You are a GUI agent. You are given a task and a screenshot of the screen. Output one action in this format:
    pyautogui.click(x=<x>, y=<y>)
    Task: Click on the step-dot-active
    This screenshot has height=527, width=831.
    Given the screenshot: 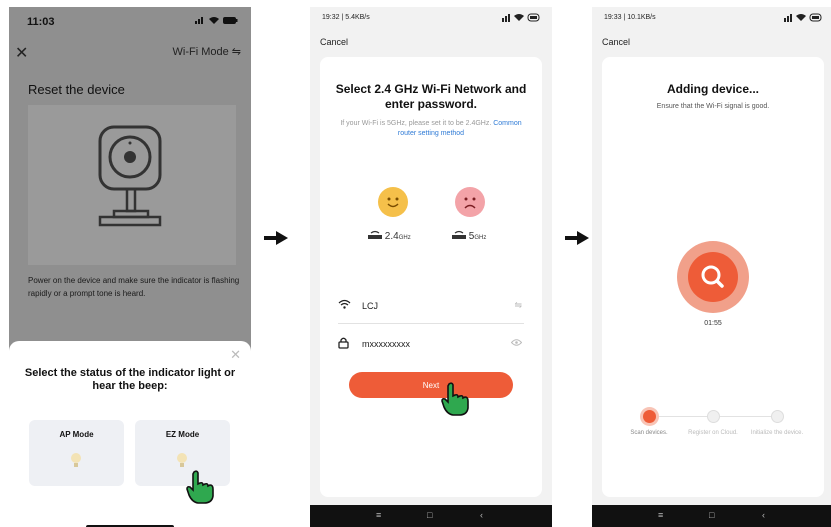 What is the action you would take?
    pyautogui.click(x=649, y=416)
    